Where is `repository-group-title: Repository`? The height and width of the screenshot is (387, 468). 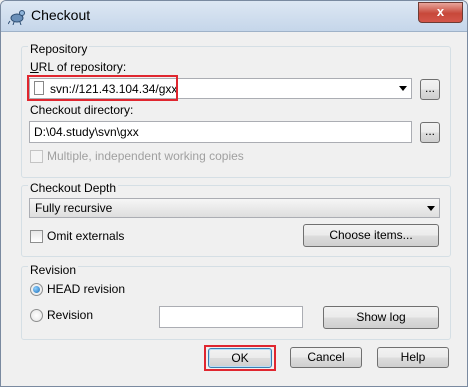 repository-group-title: Repository is located at coordinates (59, 49).